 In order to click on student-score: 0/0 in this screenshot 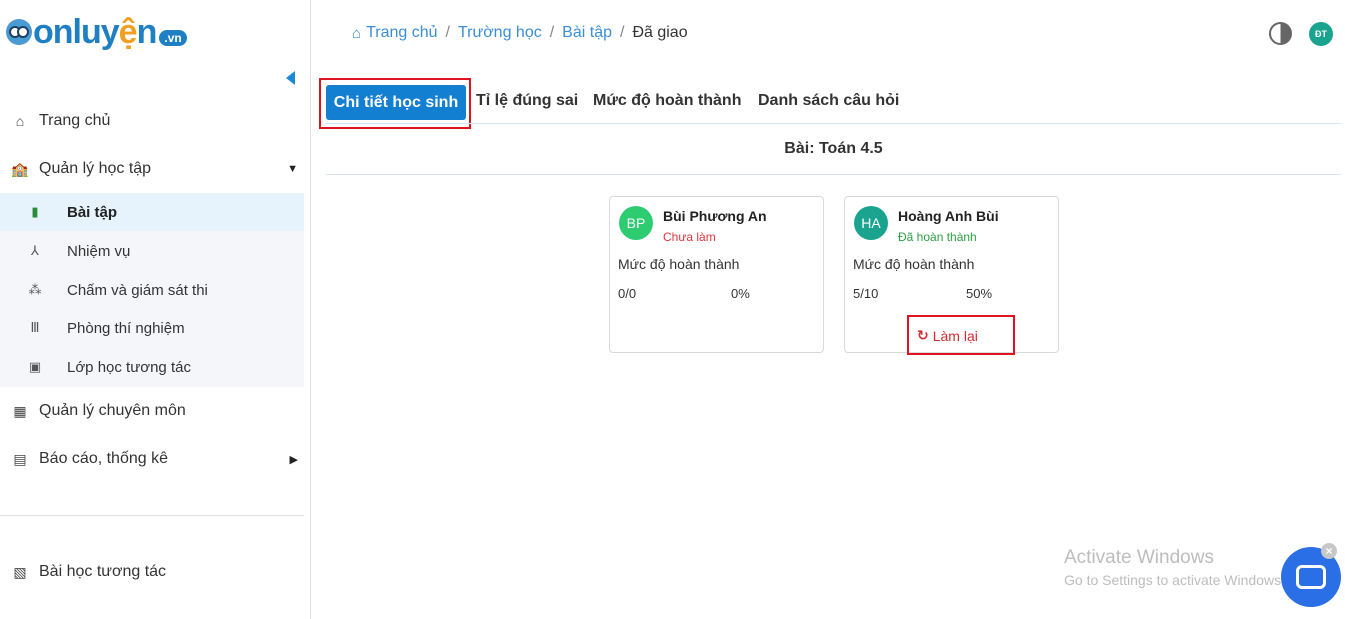, I will do `click(627, 293)`.